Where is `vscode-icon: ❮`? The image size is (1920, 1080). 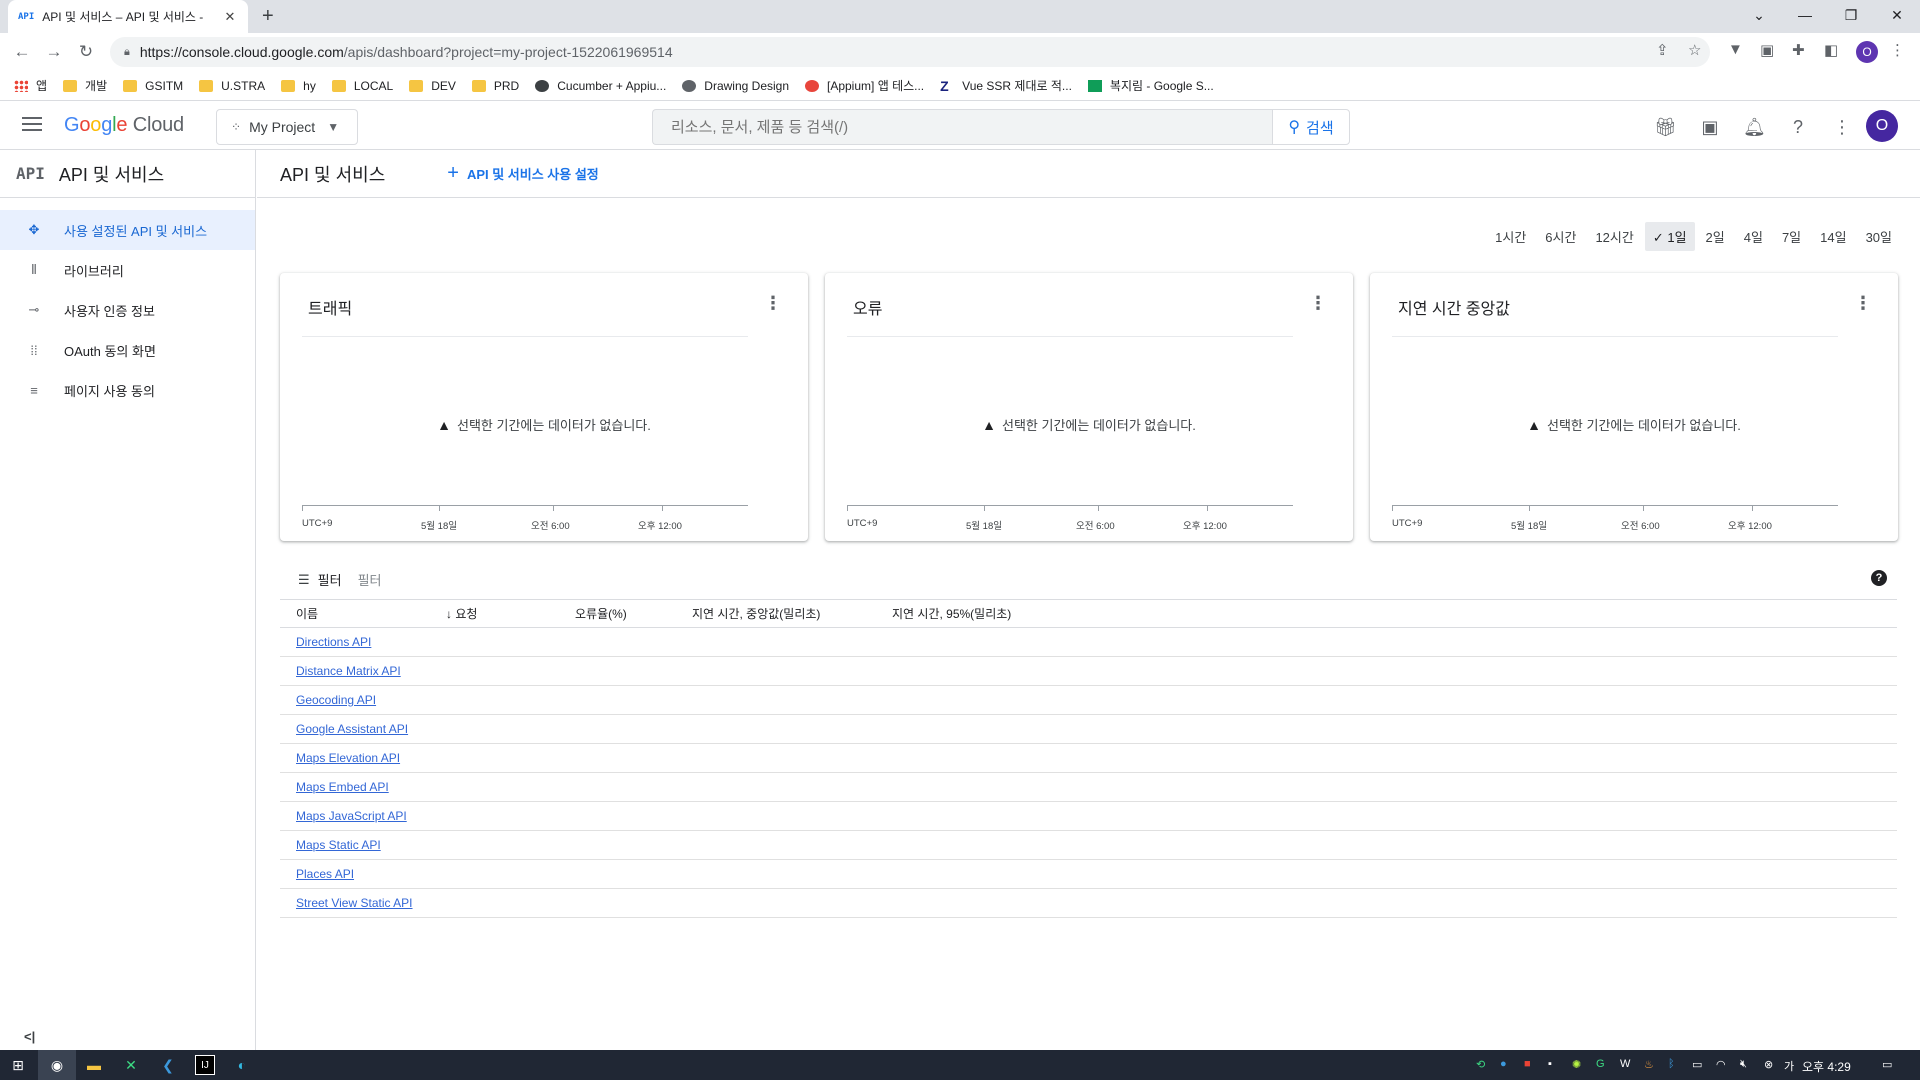
vscode-icon: ❮ is located at coordinates (168, 1065).